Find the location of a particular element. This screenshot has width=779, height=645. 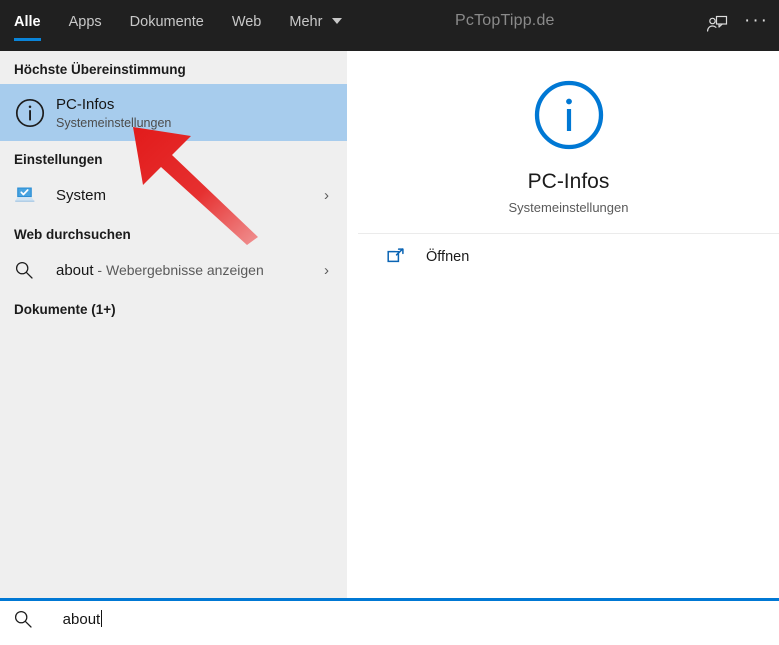

tab-web: Web is located at coordinates (247, 28).